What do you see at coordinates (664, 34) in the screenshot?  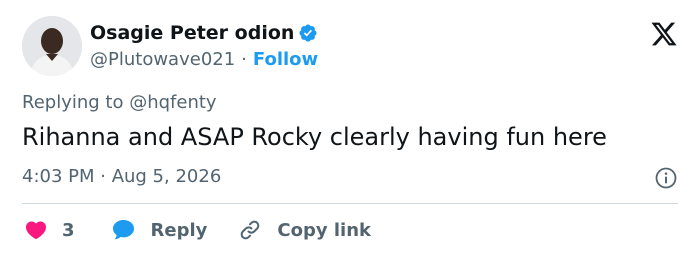 I see `x-logo-icon` at bounding box center [664, 34].